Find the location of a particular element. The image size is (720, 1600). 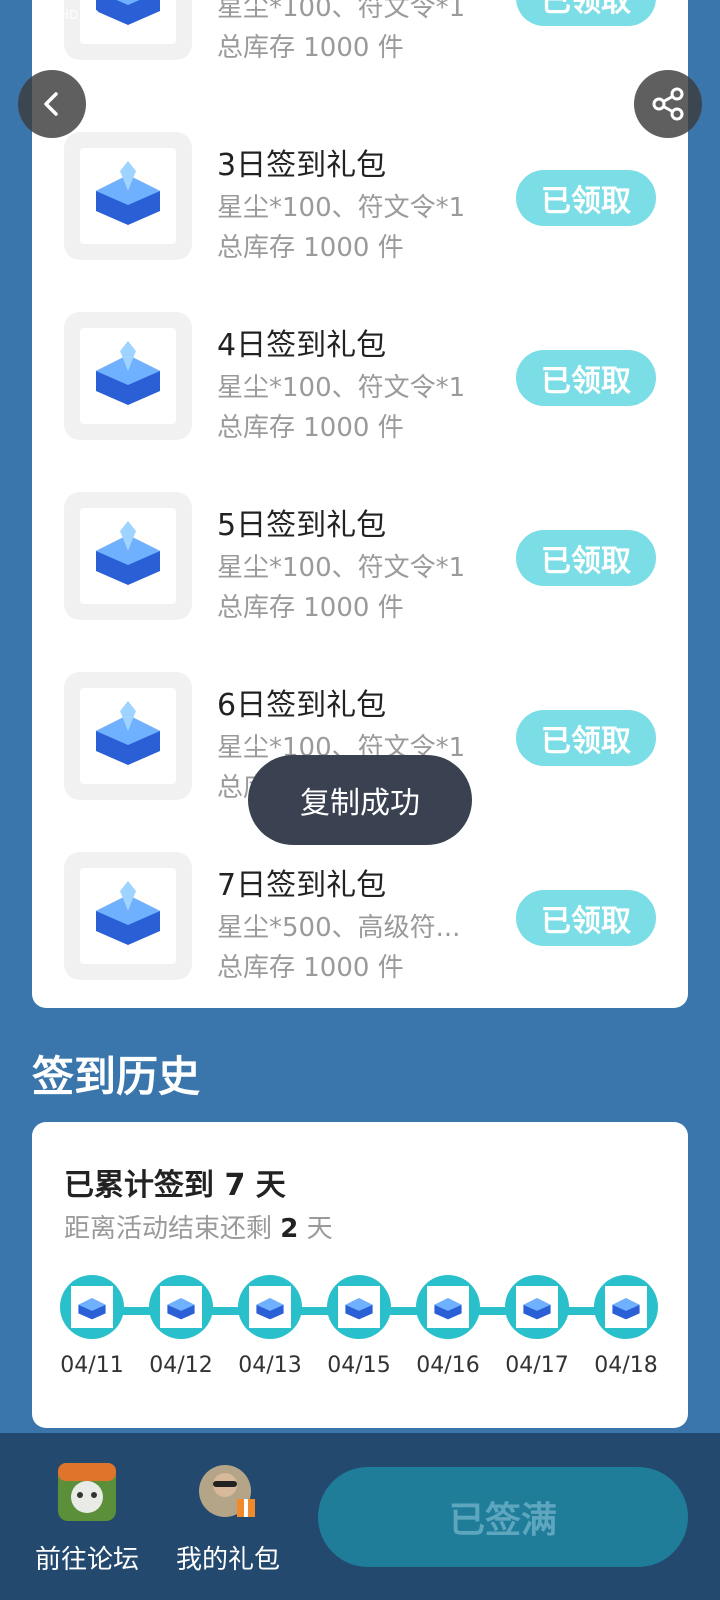

checkin-date: 04/12 is located at coordinates (181, 1365).